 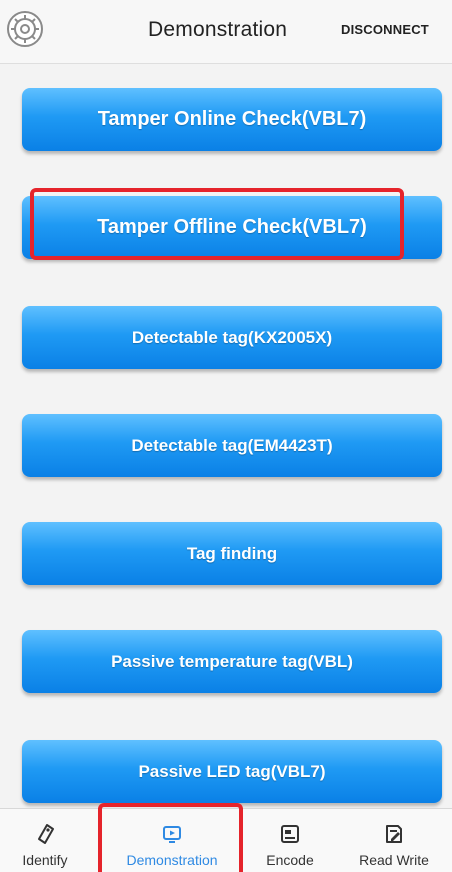 I want to click on button-label: Tamper Online Check(VBL7), so click(x=232, y=119).